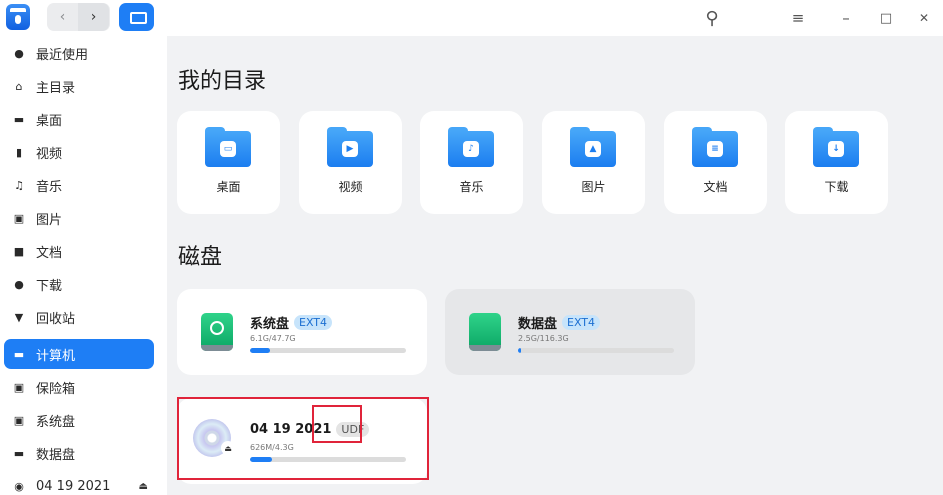 This screenshot has width=943, height=495. I want to click on sidebar-item-downloads: ● 下载, so click(79, 284).